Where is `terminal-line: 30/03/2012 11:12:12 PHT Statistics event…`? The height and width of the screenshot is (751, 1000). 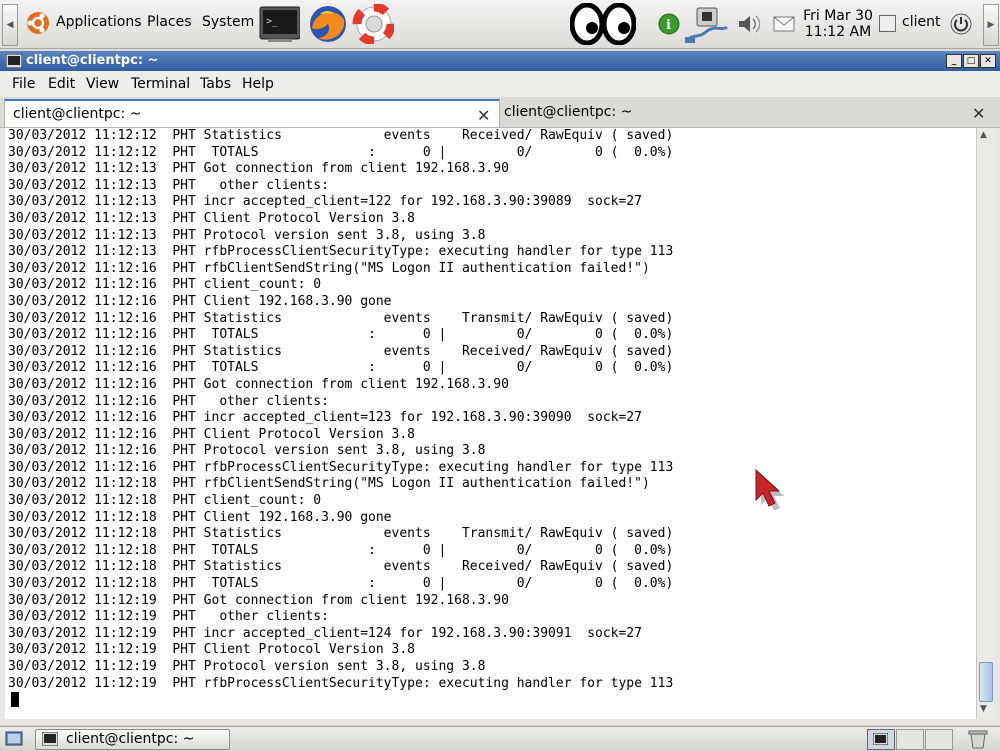 terminal-line: 30/03/2012 11:12:12 PHT Statistics event… is located at coordinates (341, 135).